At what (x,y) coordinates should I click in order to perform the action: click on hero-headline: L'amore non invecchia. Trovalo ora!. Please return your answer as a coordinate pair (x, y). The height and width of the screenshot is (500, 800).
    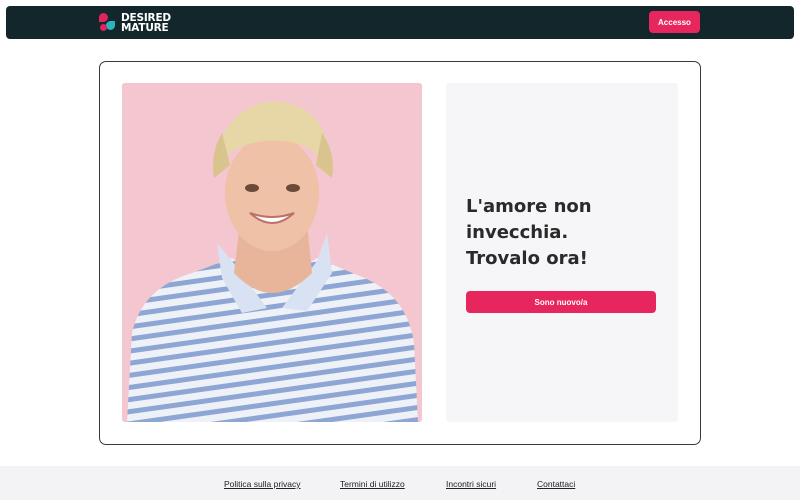
    Looking at the image, I should click on (566, 233).